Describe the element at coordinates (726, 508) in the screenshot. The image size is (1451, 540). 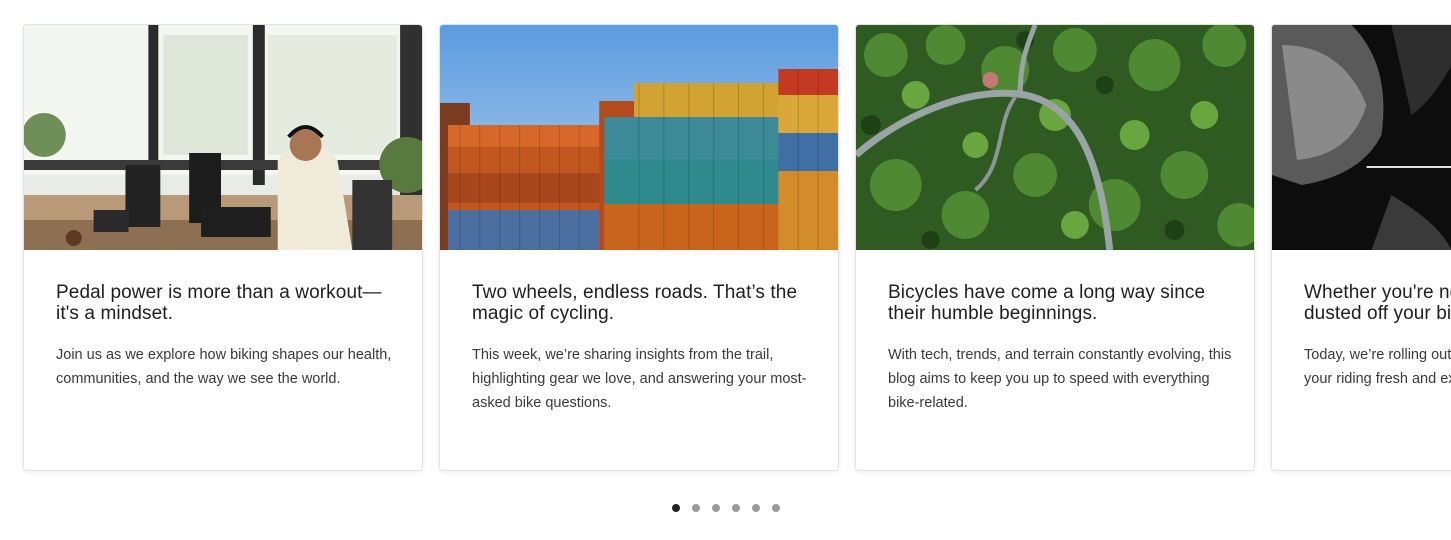
I see `carousel-pagination` at that location.